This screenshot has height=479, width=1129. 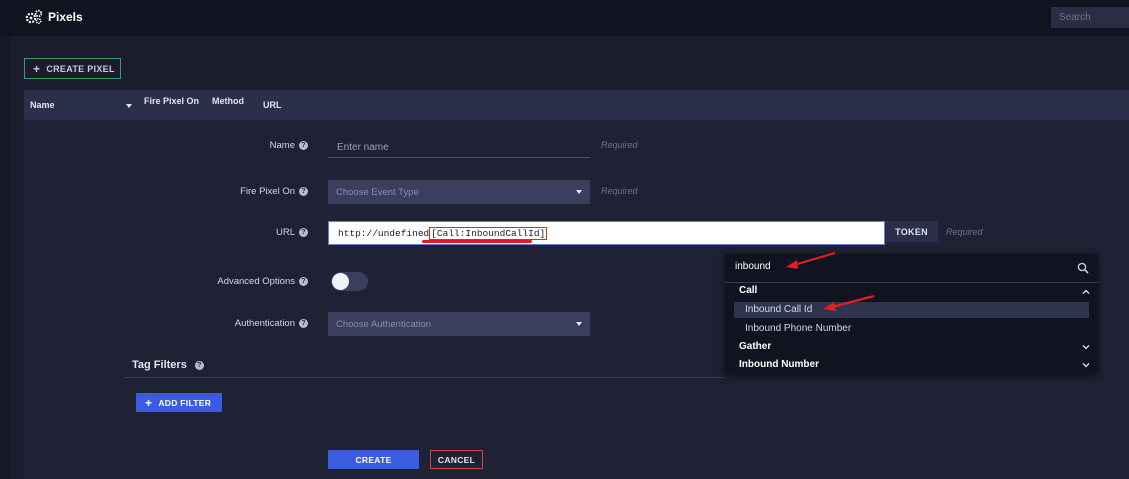 I want to click on url-required-hint: Required, so click(x=964, y=232).